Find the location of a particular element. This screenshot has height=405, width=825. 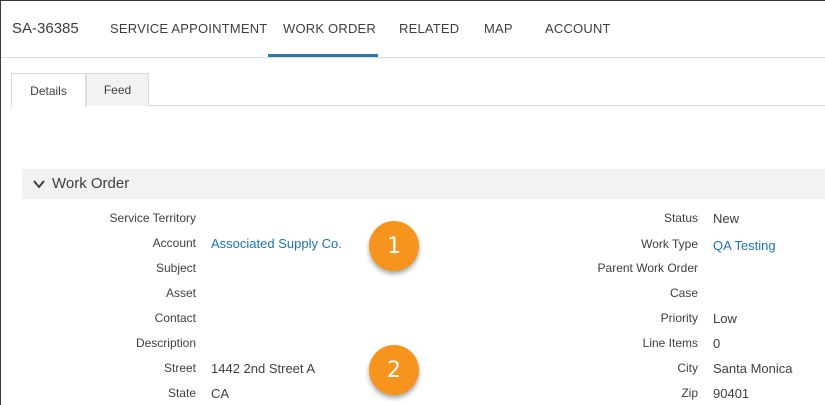

work-type-link: QA Testing is located at coordinates (744, 245).